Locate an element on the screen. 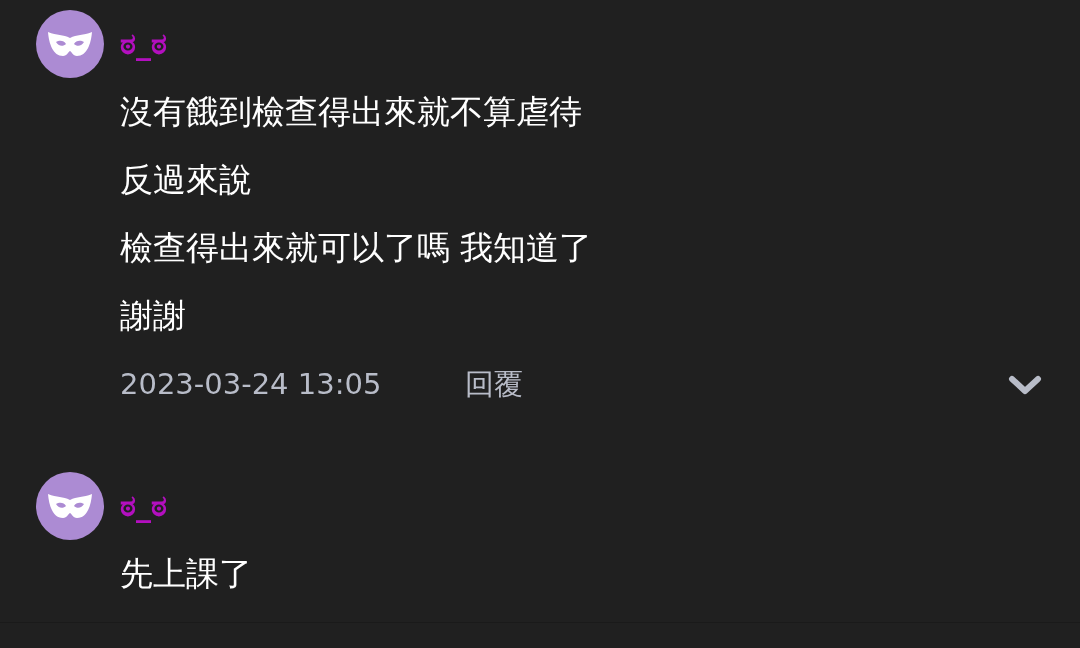 The height and width of the screenshot is (648, 1080). reply-button: 回覆 is located at coordinates (494, 385).